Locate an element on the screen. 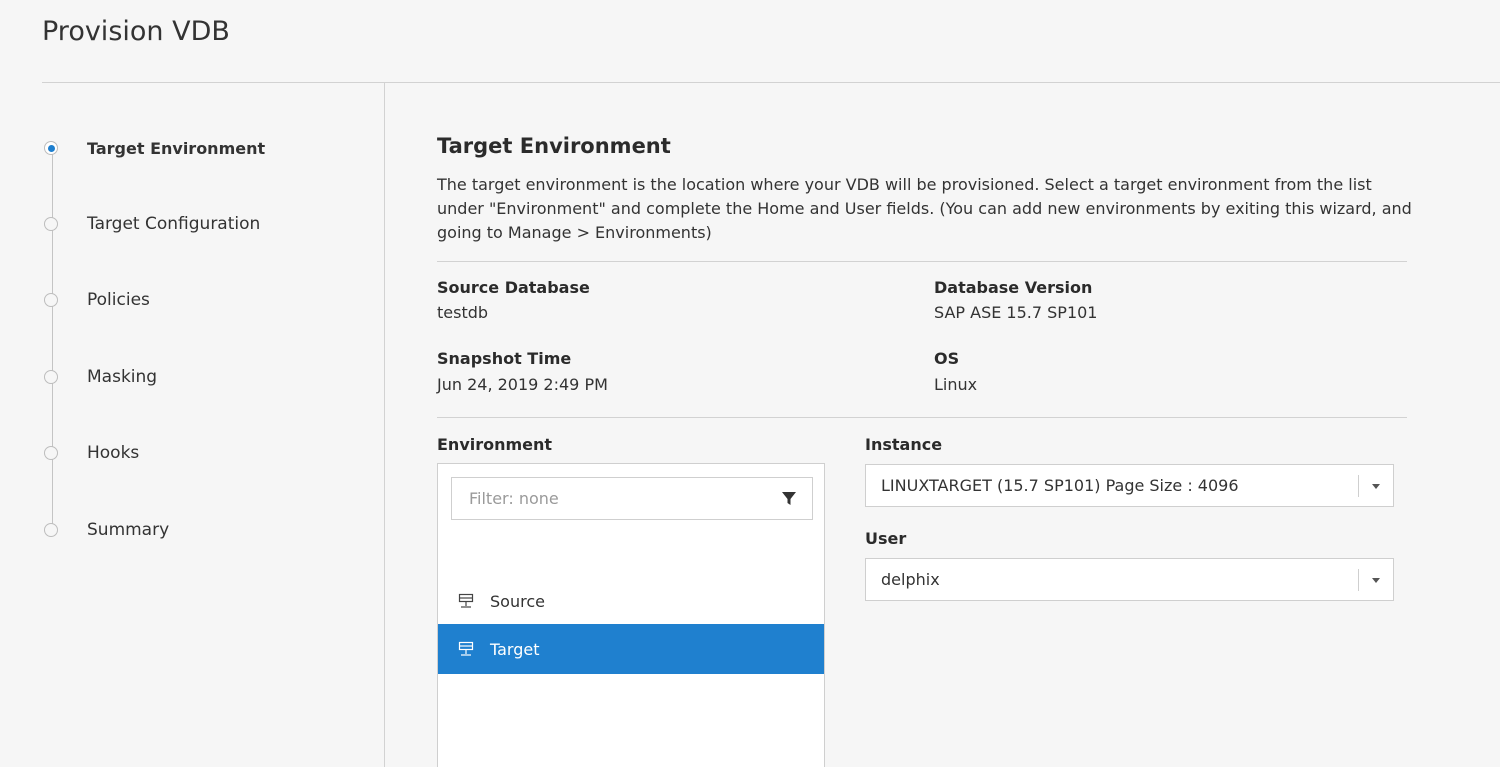 This screenshot has height=767, width=1500. header-divider is located at coordinates (771, 82).